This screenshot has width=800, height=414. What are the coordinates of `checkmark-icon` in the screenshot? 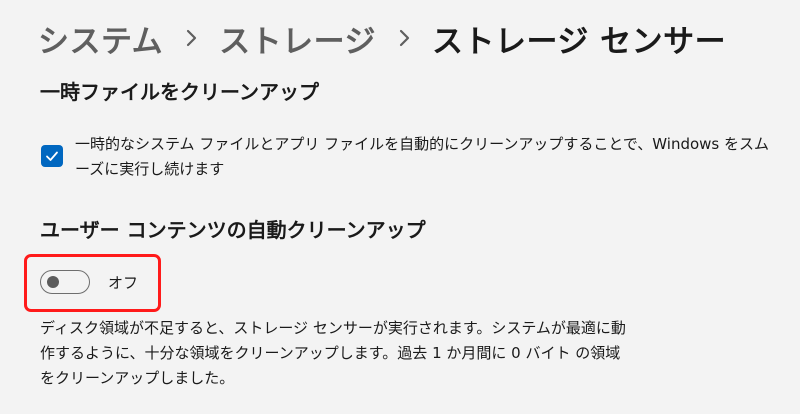 It's located at (52, 156).